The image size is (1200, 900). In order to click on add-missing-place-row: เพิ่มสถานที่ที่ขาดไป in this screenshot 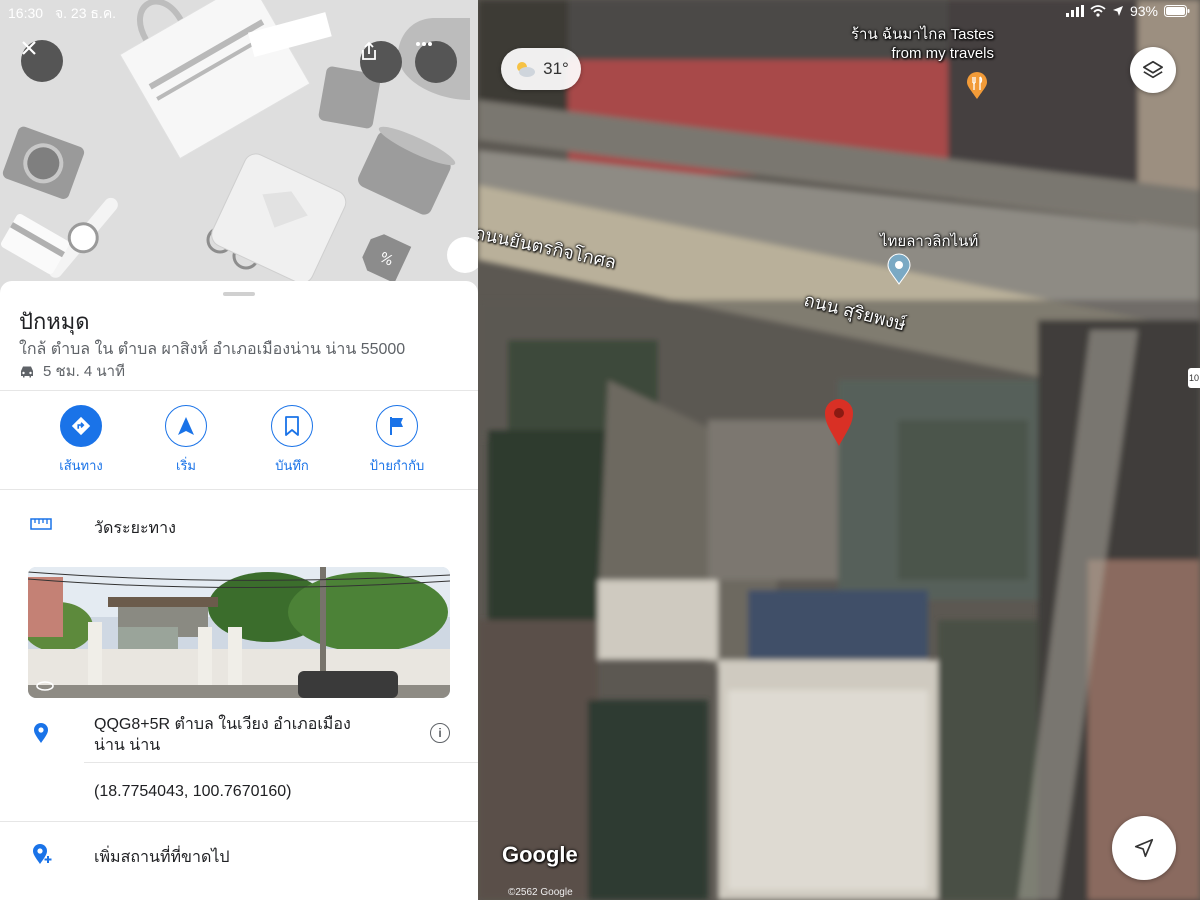, I will do `click(162, 857)`.